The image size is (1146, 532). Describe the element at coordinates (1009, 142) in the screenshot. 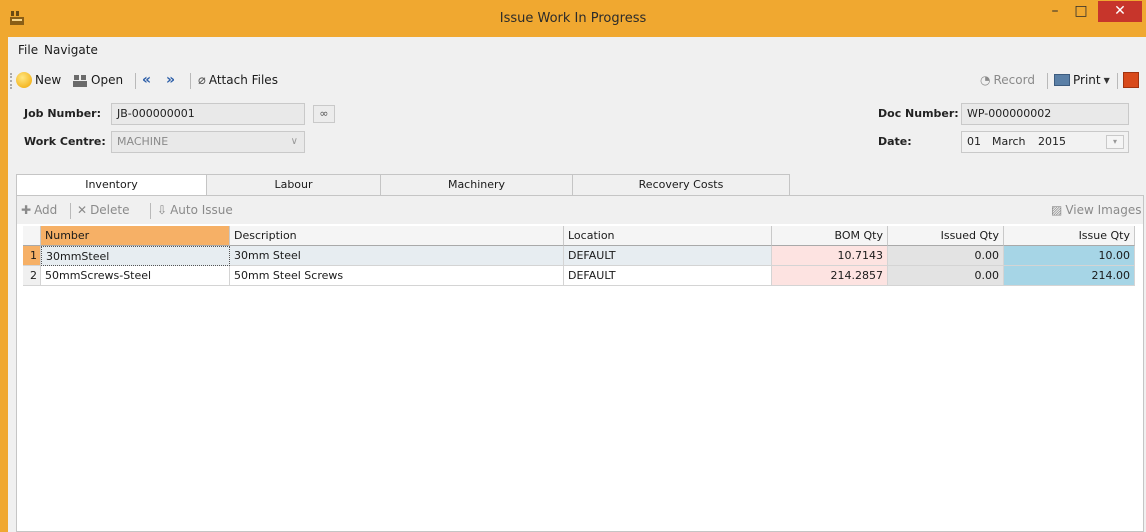

I see `date-month: March` at that location.